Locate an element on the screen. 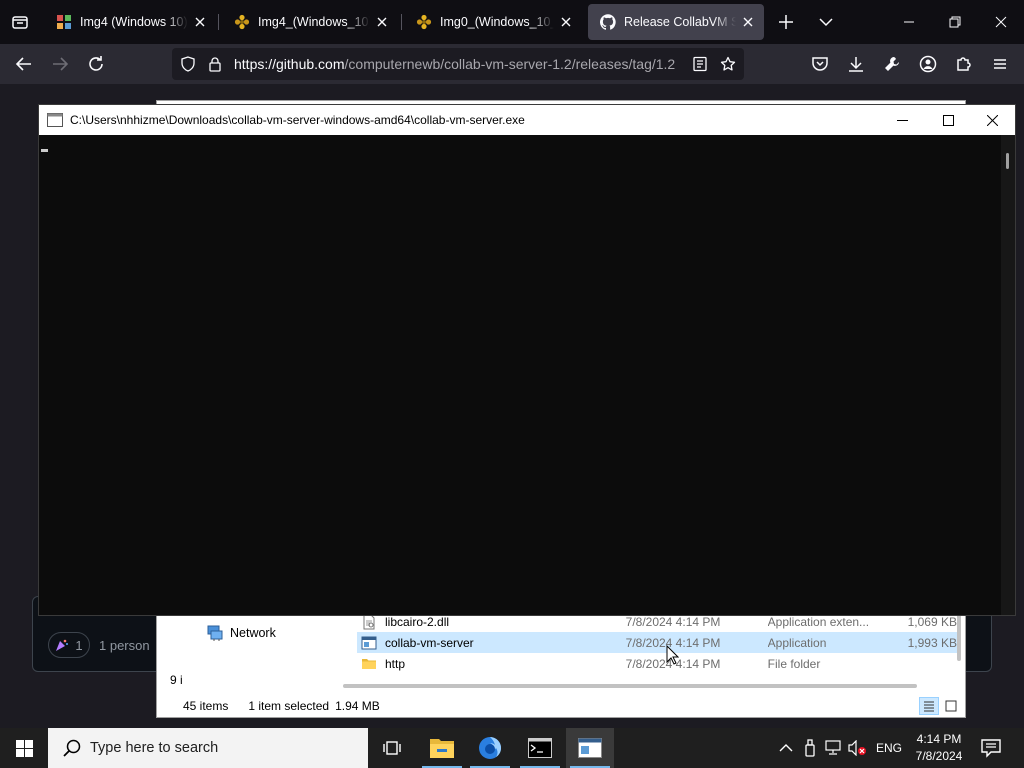  chevron-up-icon is located at coordinates (786, 748).